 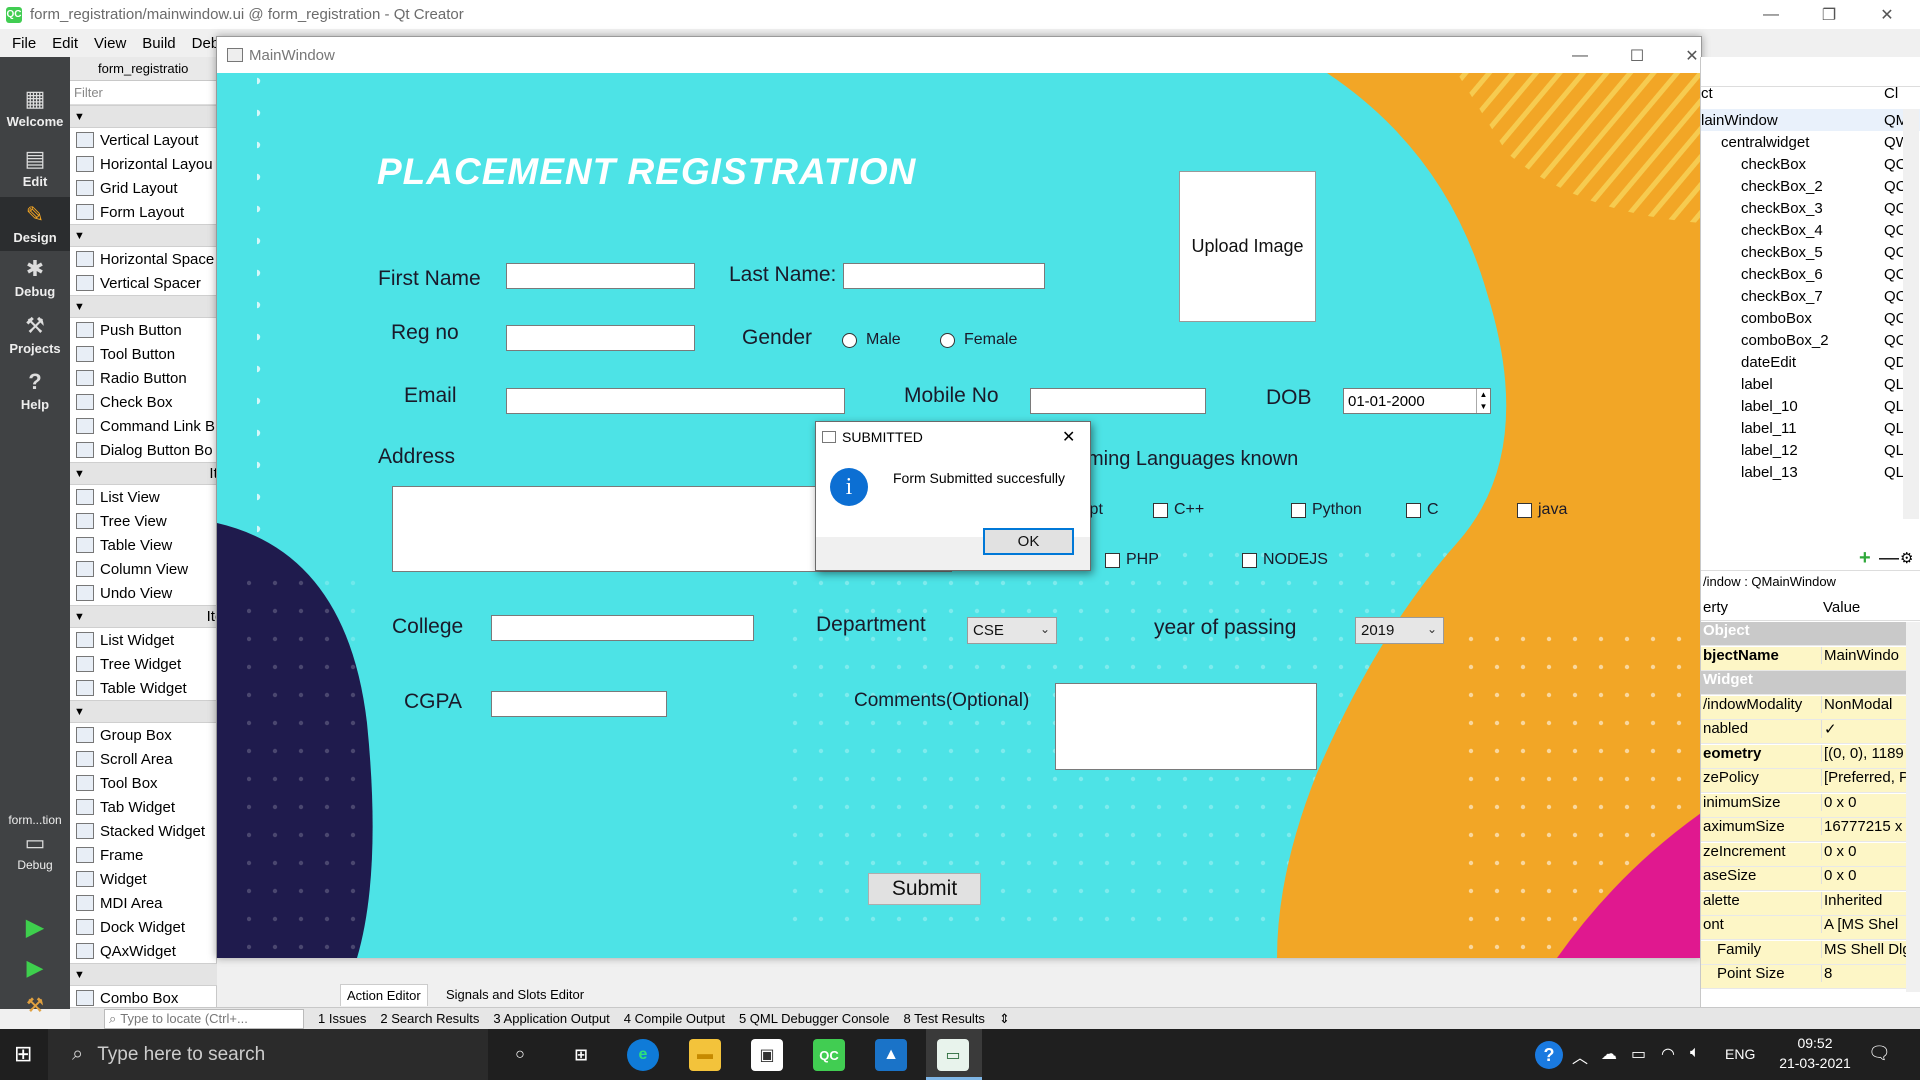 What do you see at coordinates (143, 759) in the screenshot?
I see `widget-item: Scroll Area` at bounding box center [143, 759].